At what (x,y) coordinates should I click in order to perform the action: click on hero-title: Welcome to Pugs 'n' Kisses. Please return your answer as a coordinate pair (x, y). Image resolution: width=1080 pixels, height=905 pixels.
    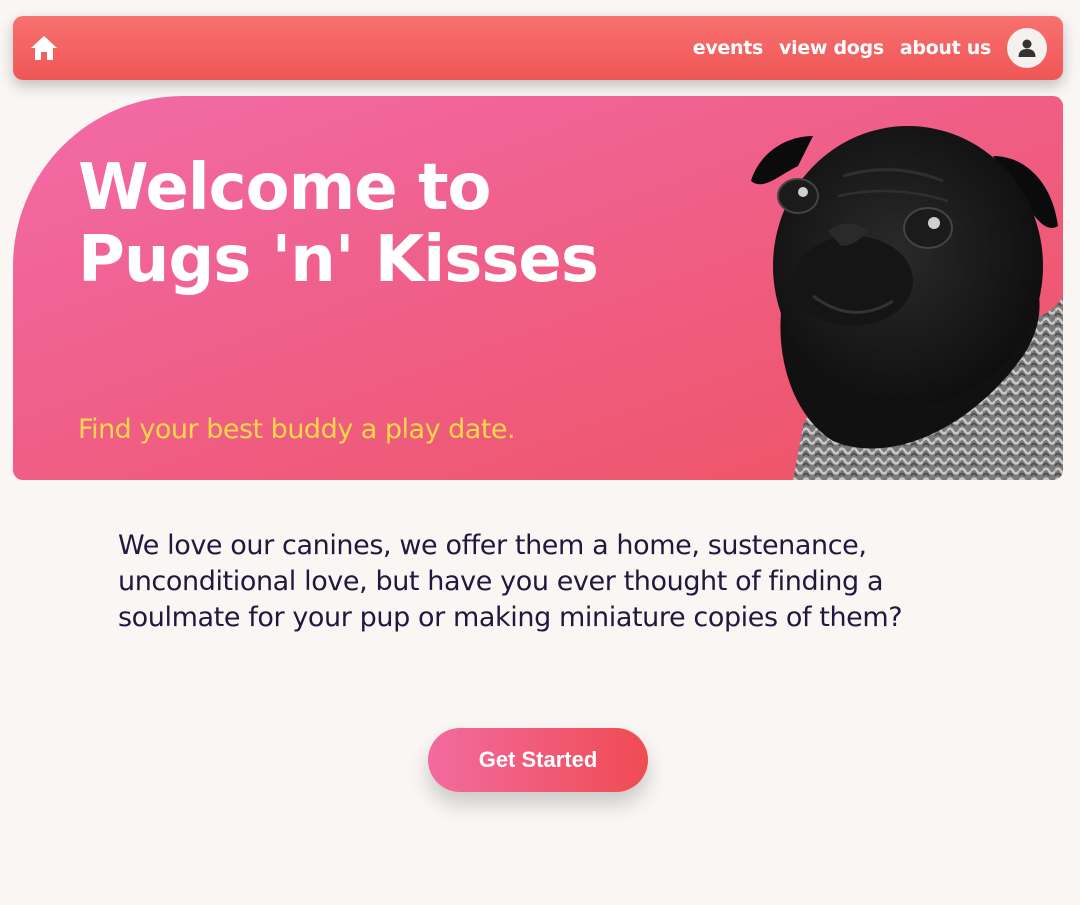
    Looking at the image, I should click on (338, 224).